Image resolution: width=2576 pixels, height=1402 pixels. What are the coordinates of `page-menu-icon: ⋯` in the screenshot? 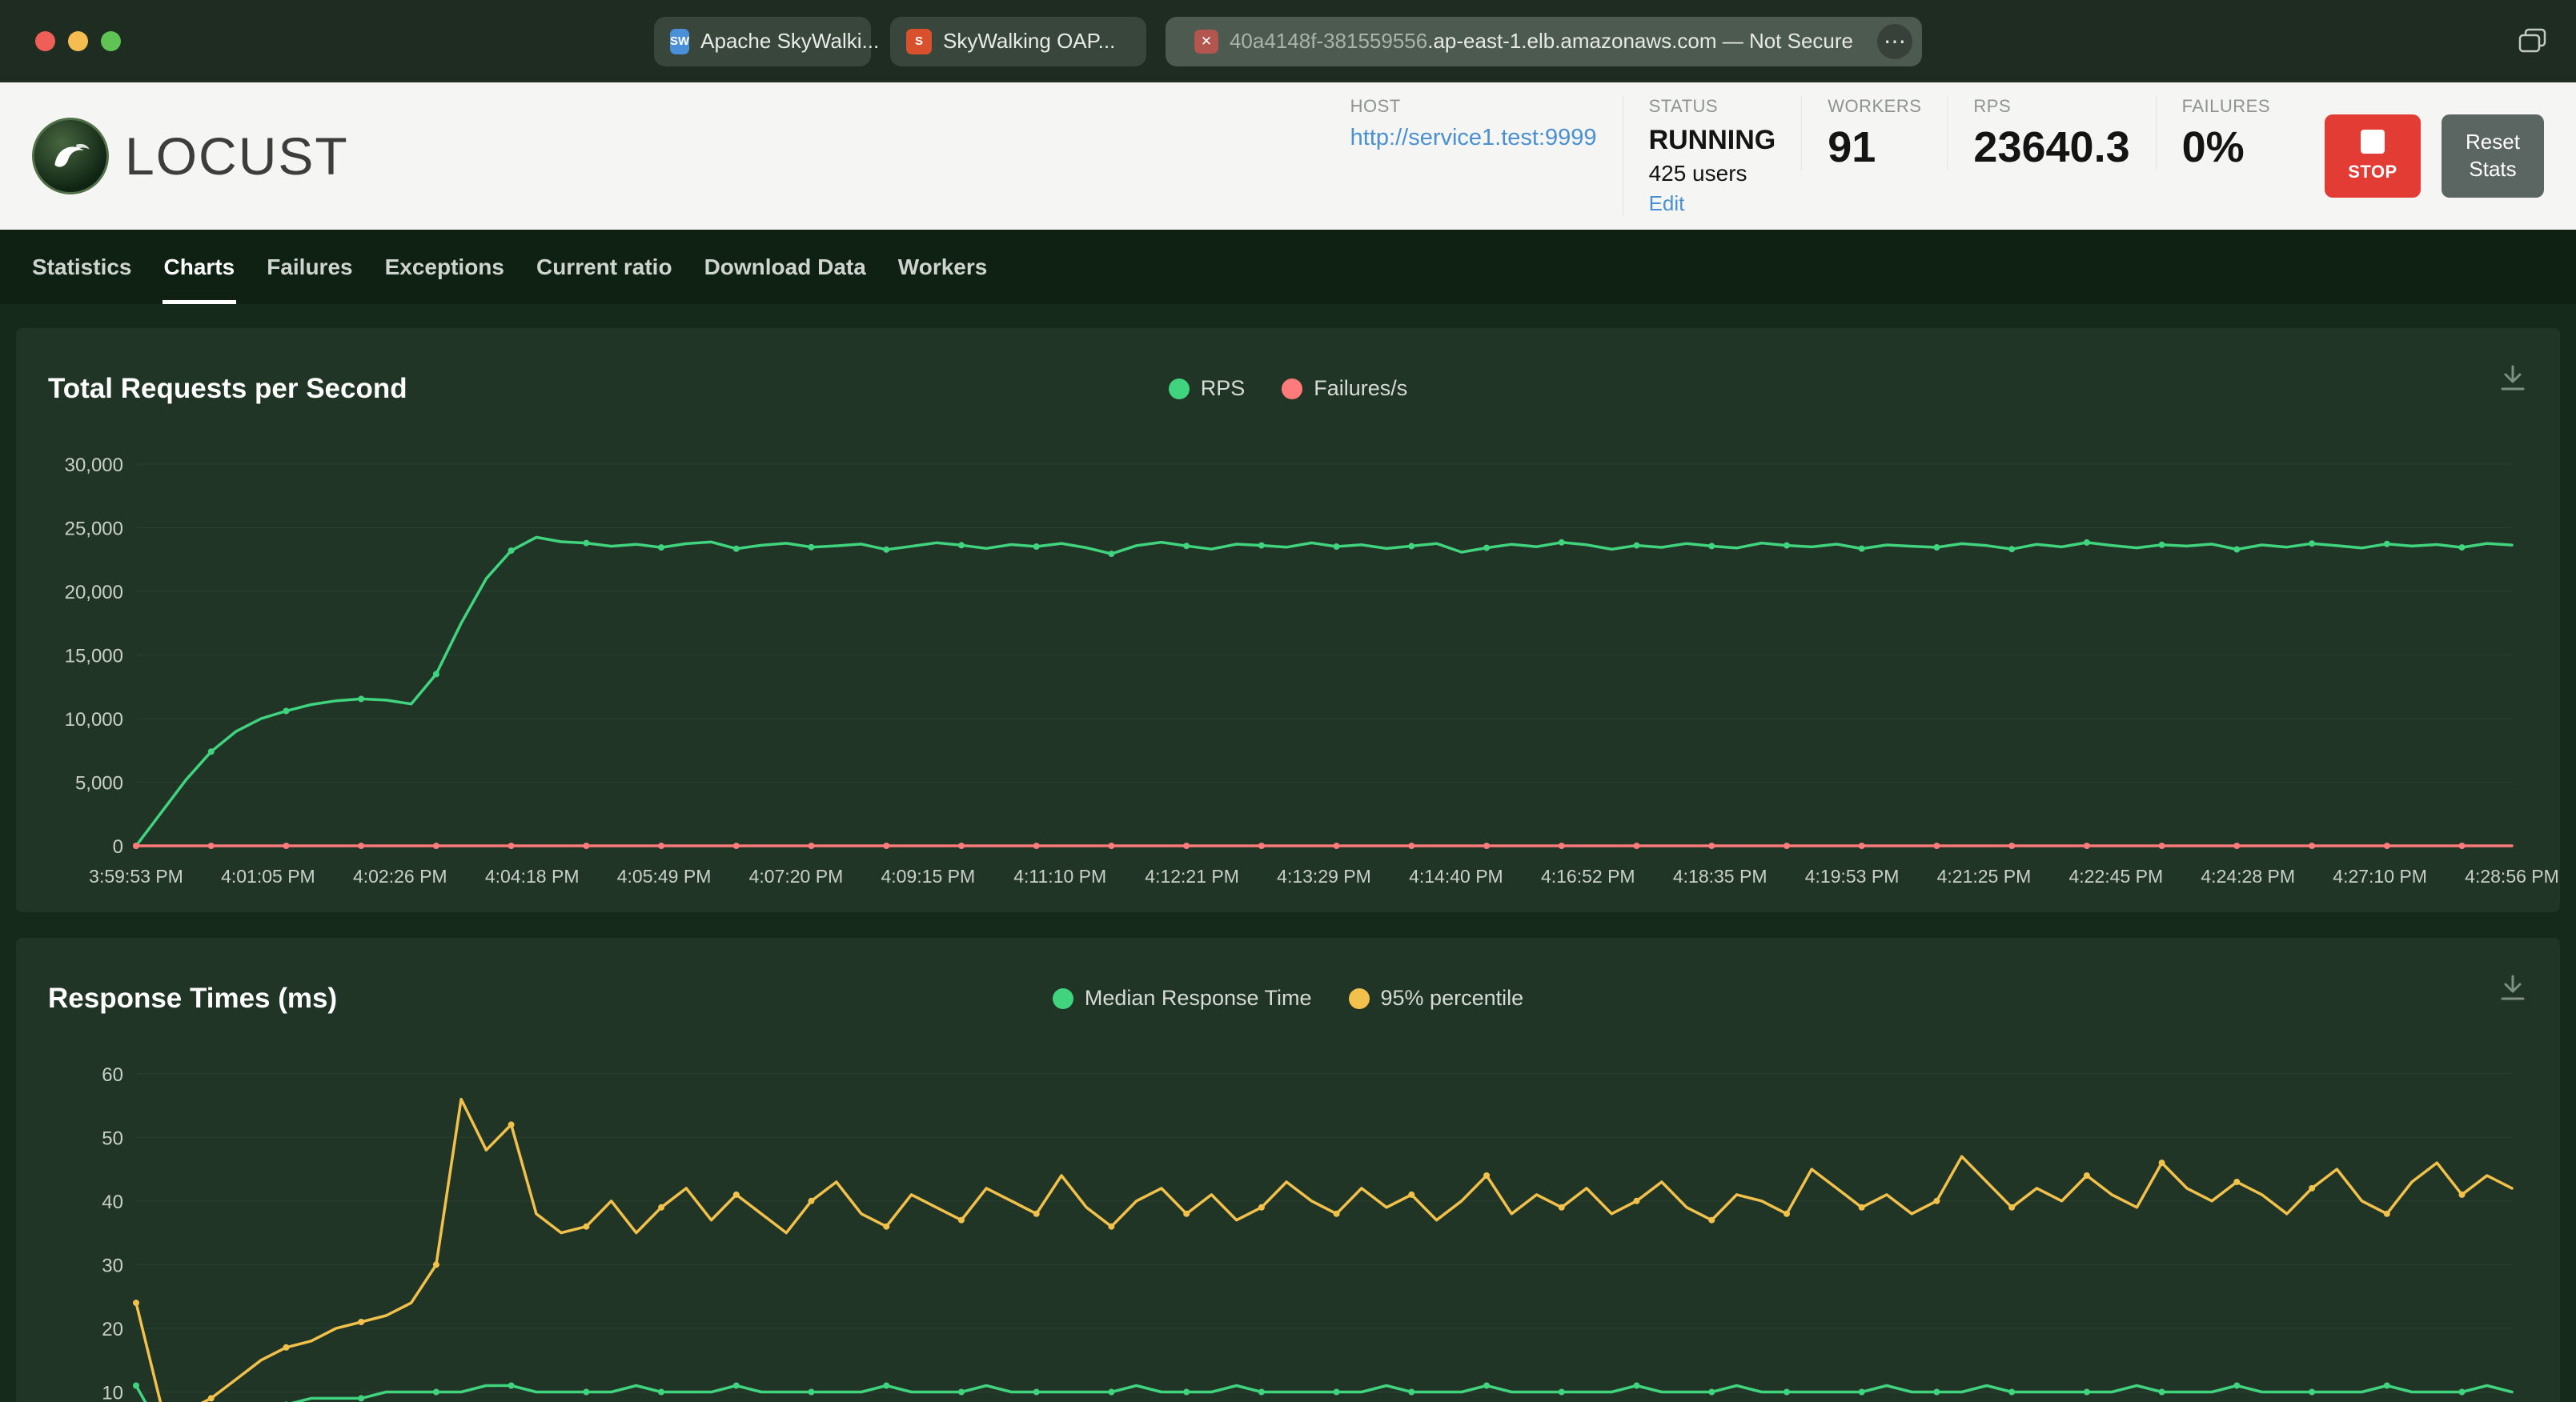 It's located at (1895, 41).